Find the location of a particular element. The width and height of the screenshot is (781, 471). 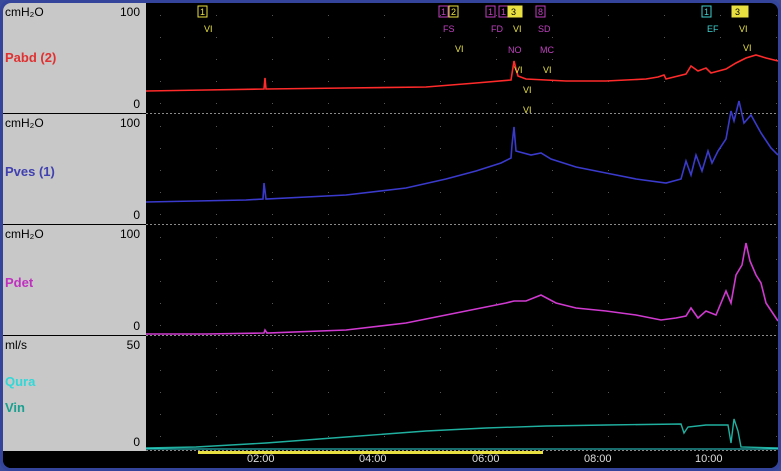

channel-panel-pdet: cmH₂O 100 Pdet 0 is located at coordinates (74, 280).